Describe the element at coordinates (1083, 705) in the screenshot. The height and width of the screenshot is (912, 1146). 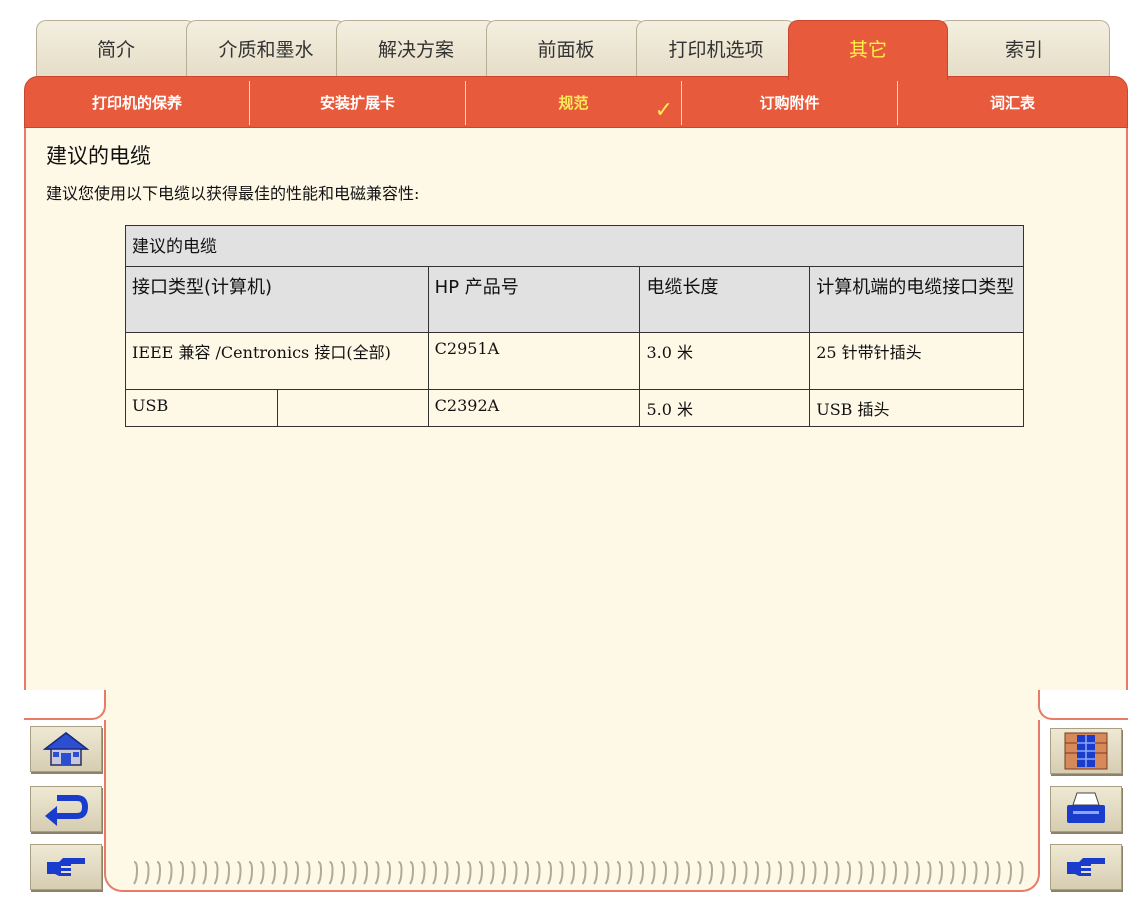
I see `frame-corner-right` at that location.